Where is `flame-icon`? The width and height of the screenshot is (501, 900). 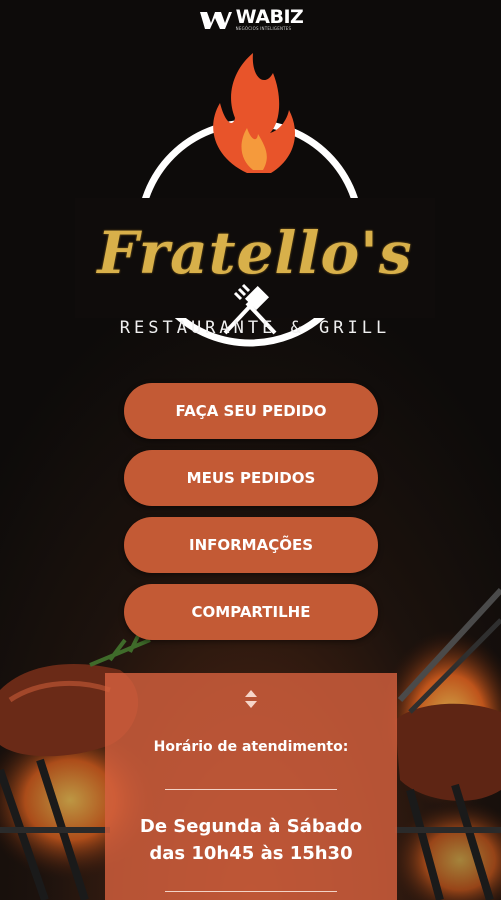
flame-icon is located at coordinates (254, 113).